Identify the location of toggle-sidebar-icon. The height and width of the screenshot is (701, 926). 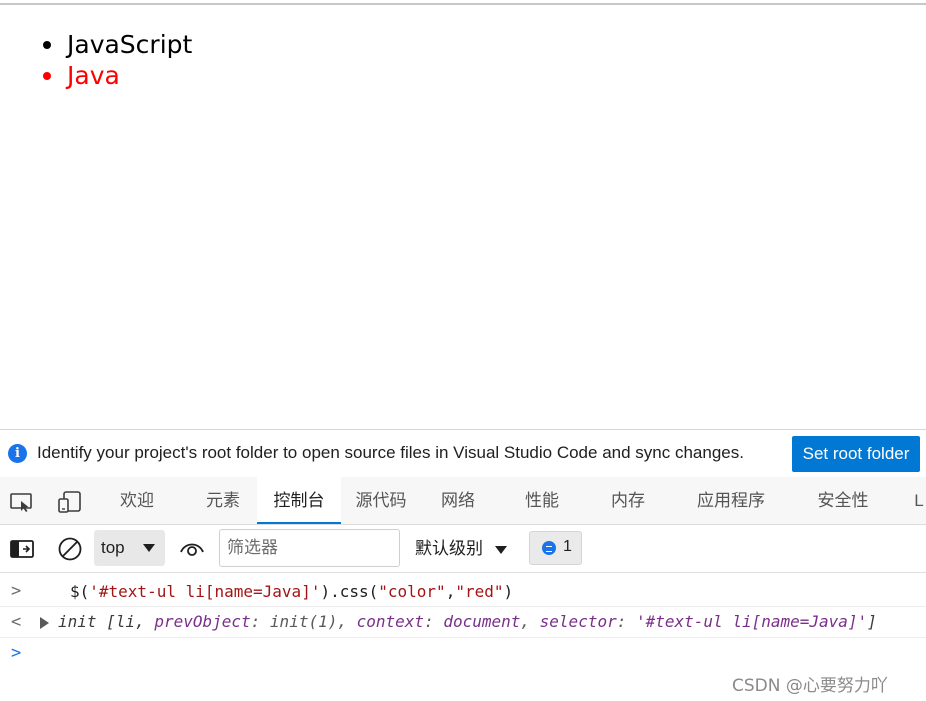
(22, 549).